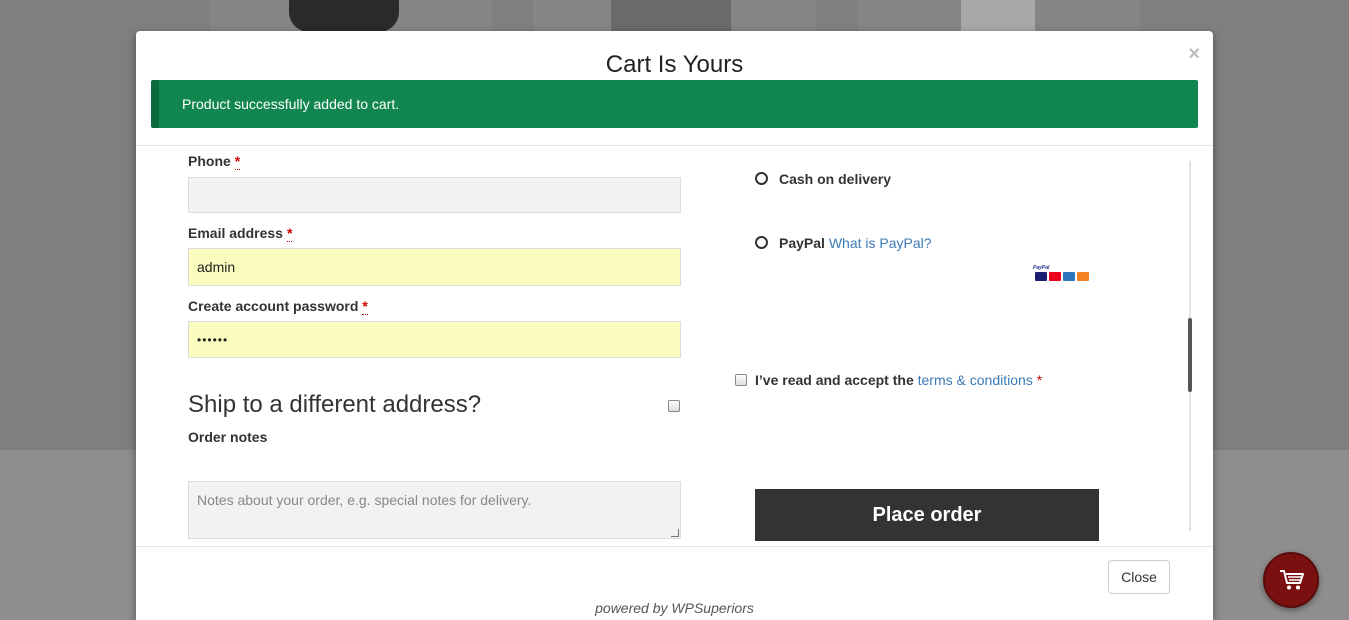  I want to click on paypal-option: PayPal What is PayPal?, so click(855, 243).